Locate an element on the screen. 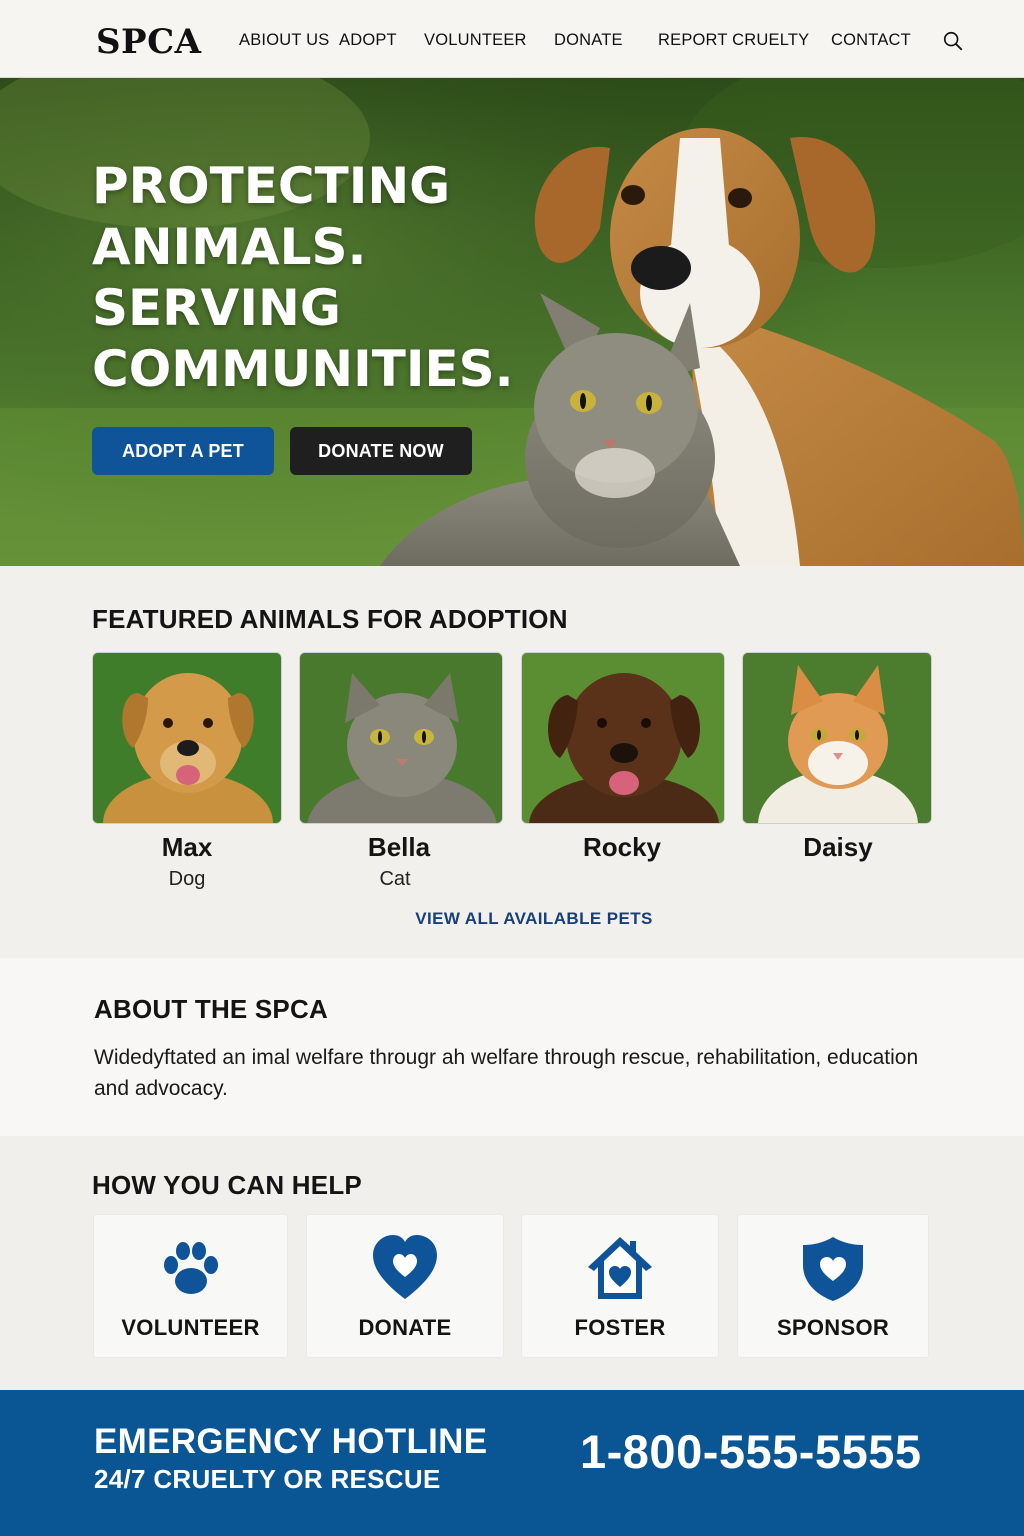  pet-type-max: Dog is located at coordinates (187, 879).